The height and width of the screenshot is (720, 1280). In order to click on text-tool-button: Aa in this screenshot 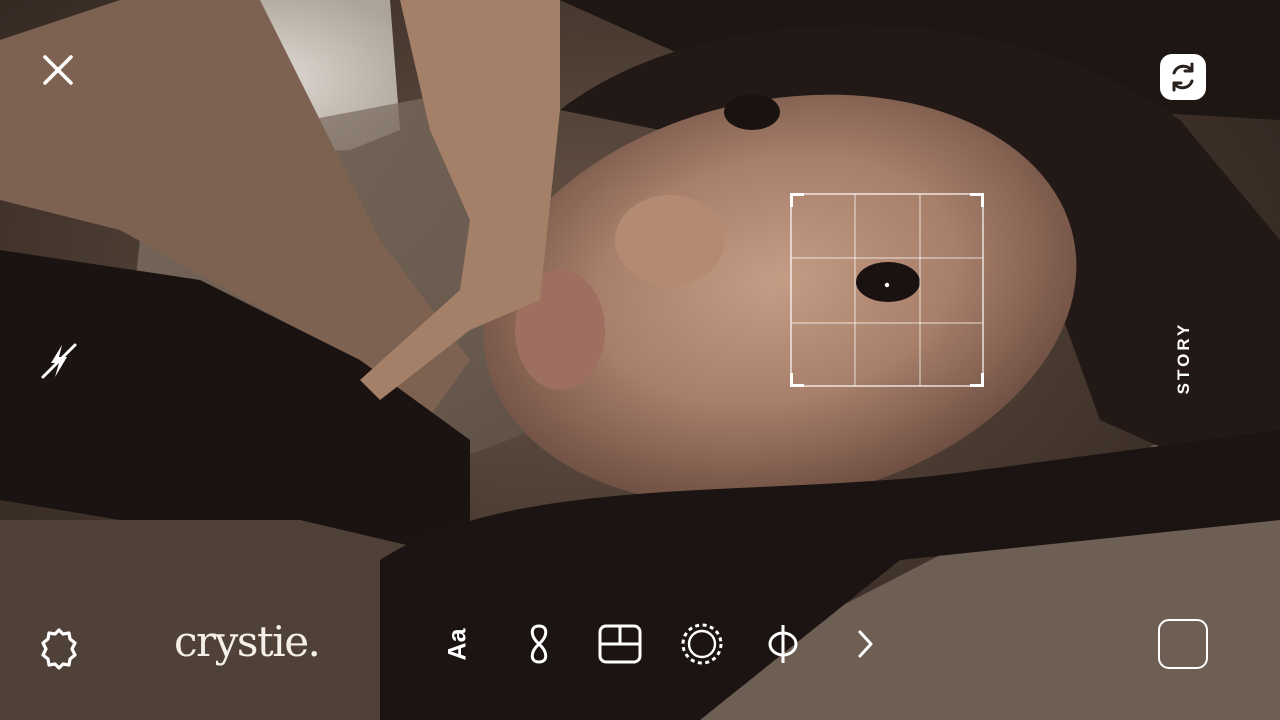, I will do `click(458, 644)`.